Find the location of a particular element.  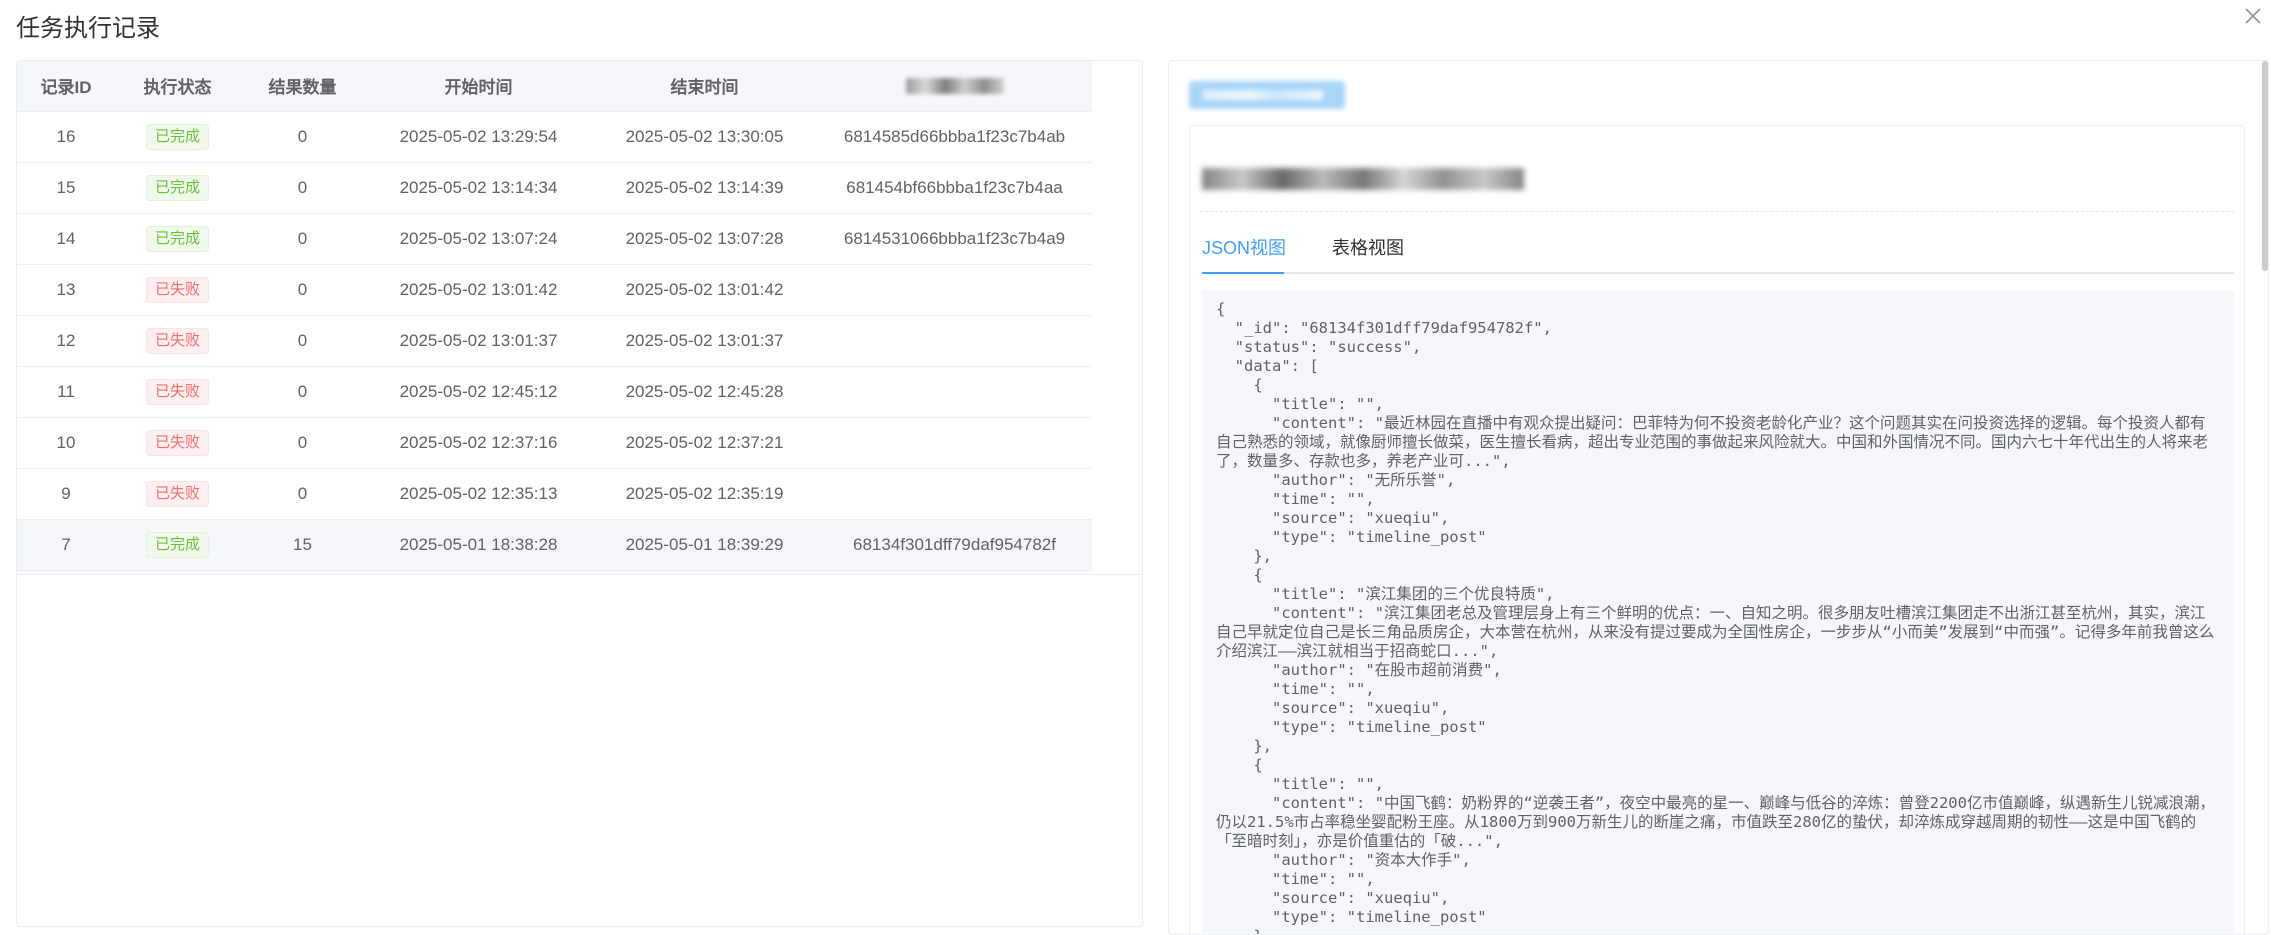

cell-end-time: 2025-05-01 18:39:29 is located at coordinates (704, 545).